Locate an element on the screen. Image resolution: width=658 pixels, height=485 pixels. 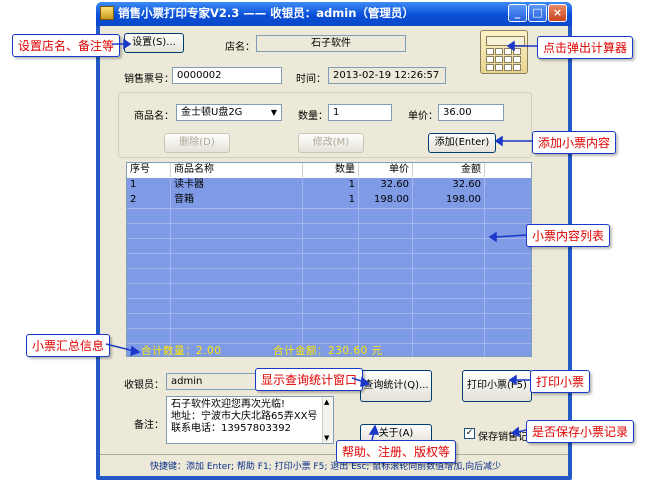
annotation-query: 显示查询统计窗口 is located at coordinates (309, 379).